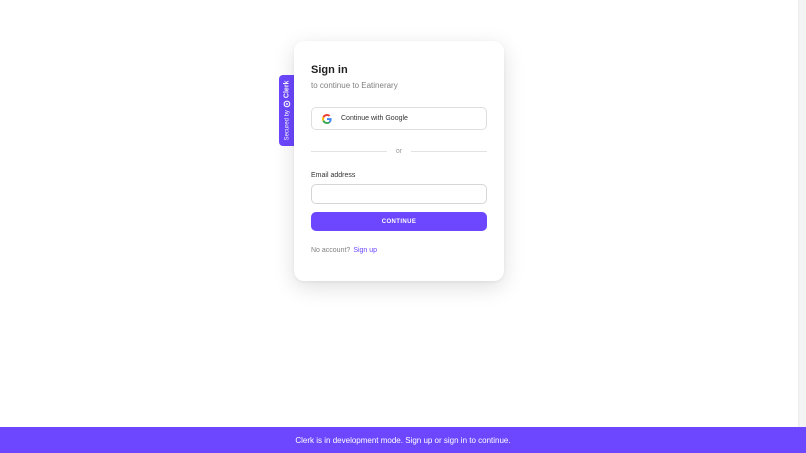 This screenshot has height=453, width=806. I want to click on clerk-brand: Clerk, so click(287, 94).